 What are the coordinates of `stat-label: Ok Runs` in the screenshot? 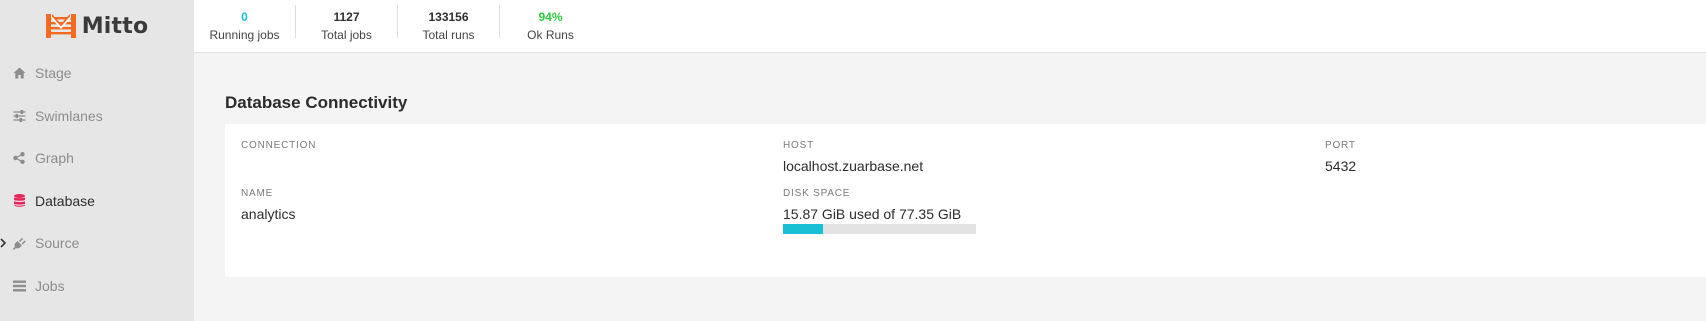 It's located at (550, 35).